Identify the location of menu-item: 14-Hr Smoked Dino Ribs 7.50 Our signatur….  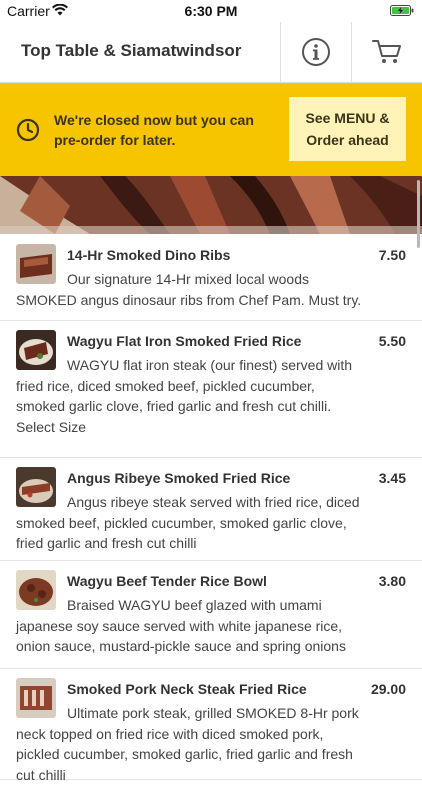
(211, 278).